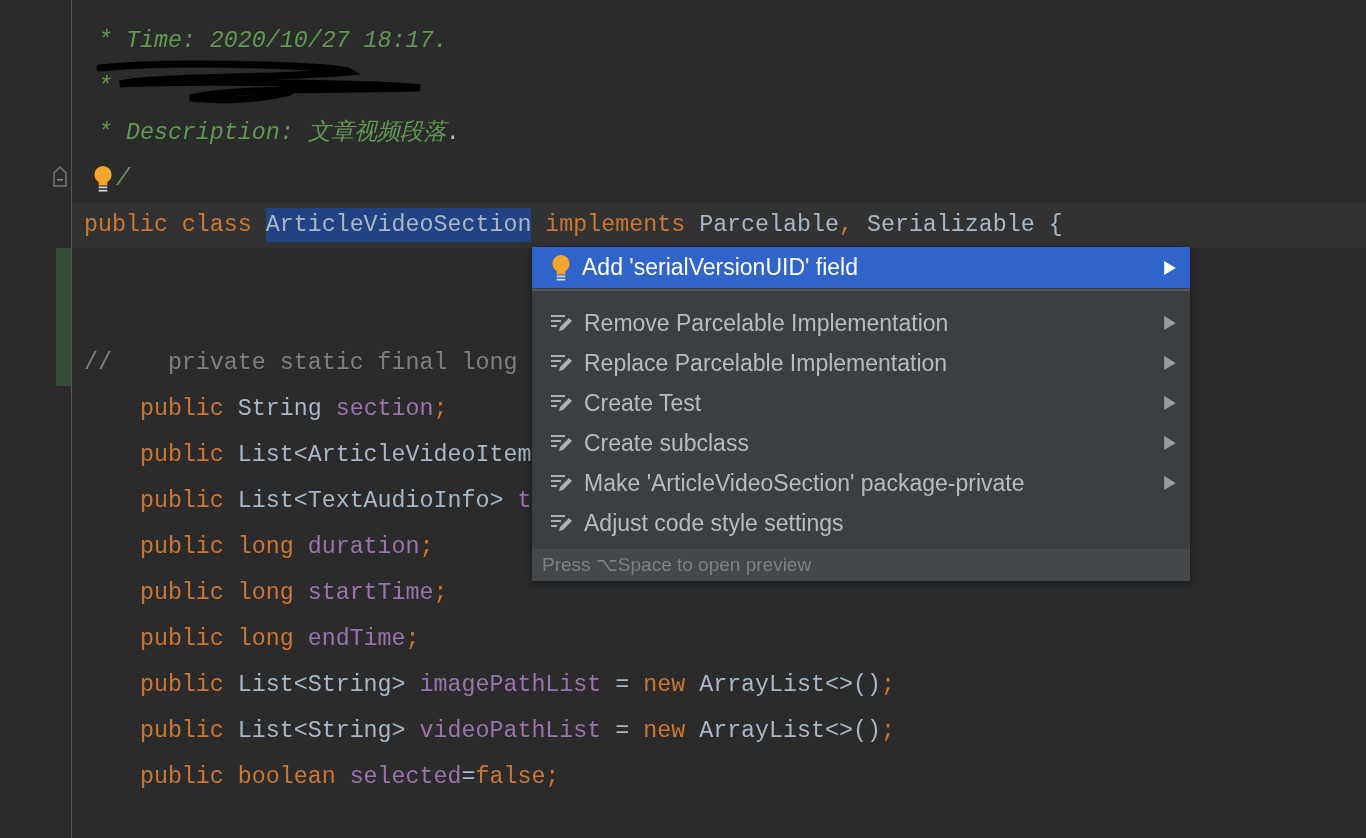 Image resolution: width=1366 pixels, height=838 pixels. Describe the element at coordinates (861, 443) in the screenshot. I see `menu-item: Create subclass` at that location.